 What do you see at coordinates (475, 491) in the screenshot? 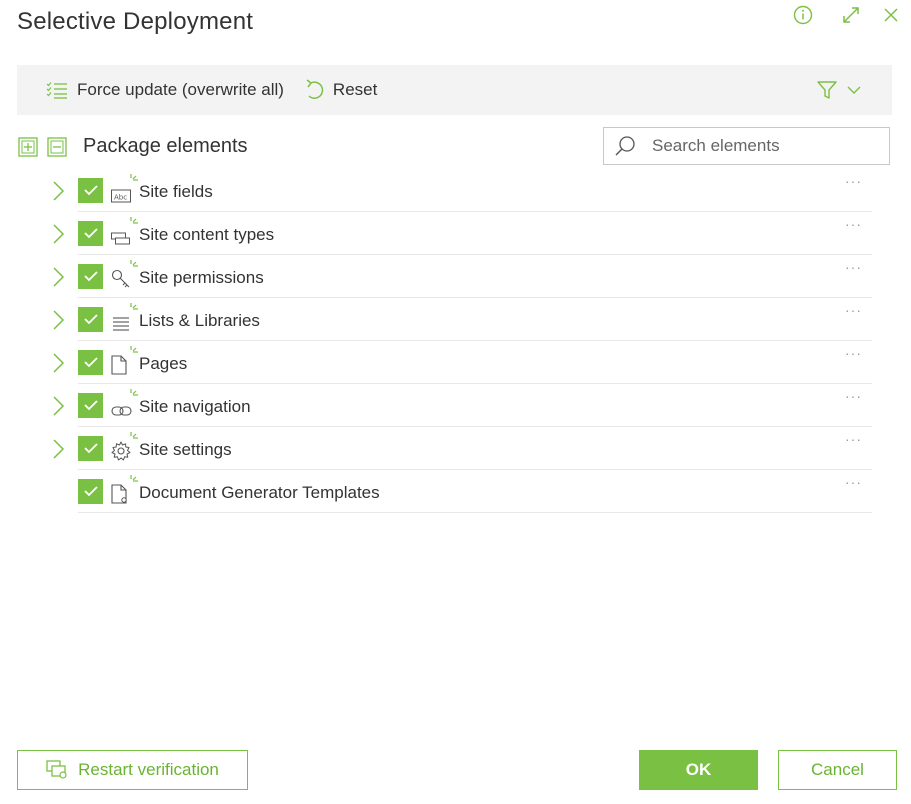
I see `tree-item-document-generator-templates: Document Generator Templates ···` at bounding box center [475, 491].